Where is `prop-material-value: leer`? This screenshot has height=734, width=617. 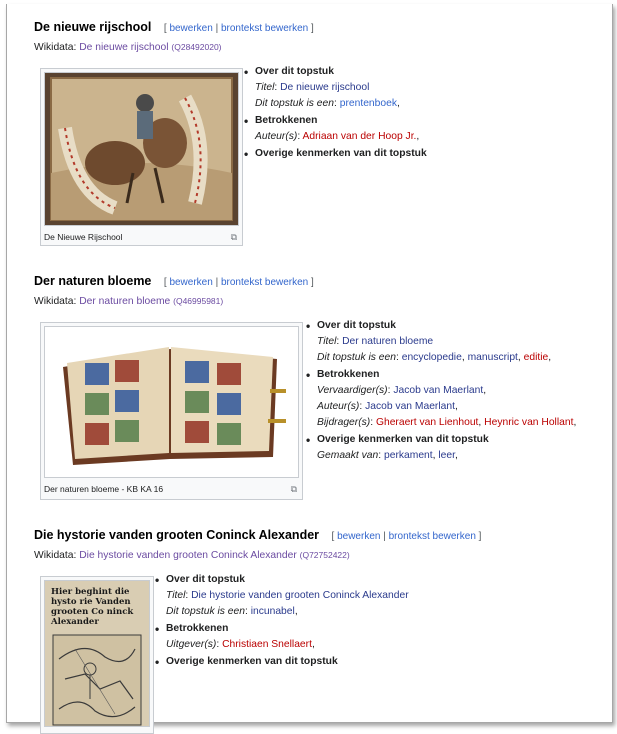 prop-material-value: leer is located at coordinates (446, 455).